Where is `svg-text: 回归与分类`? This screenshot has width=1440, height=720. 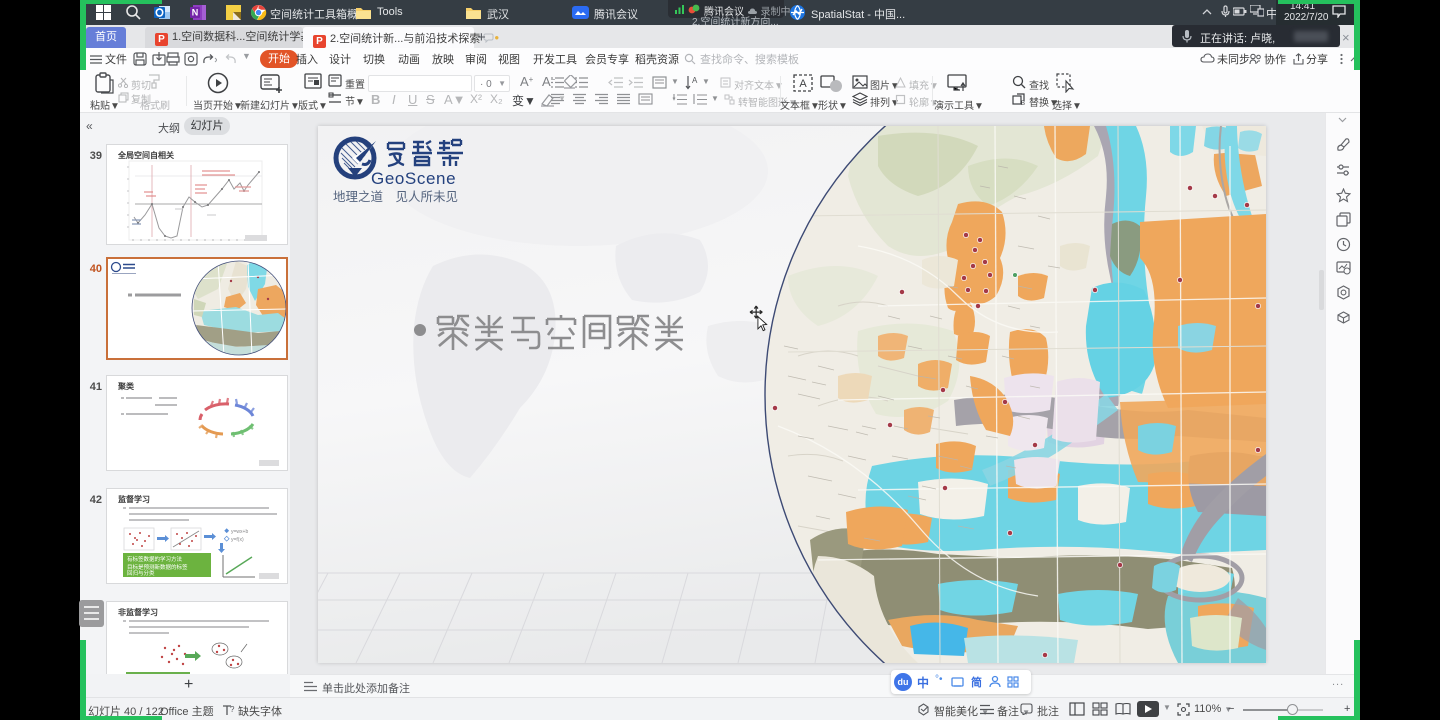
svg-text: 回归与分类 is located at coordinates (141, 573).